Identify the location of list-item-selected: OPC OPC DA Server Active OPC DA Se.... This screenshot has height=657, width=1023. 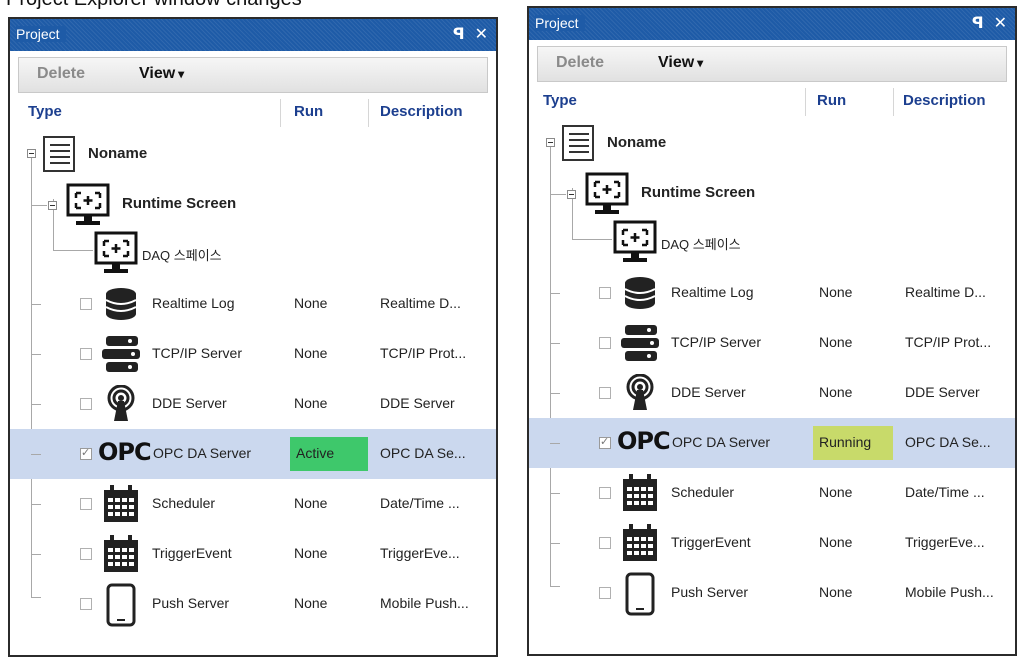
(253, 454).